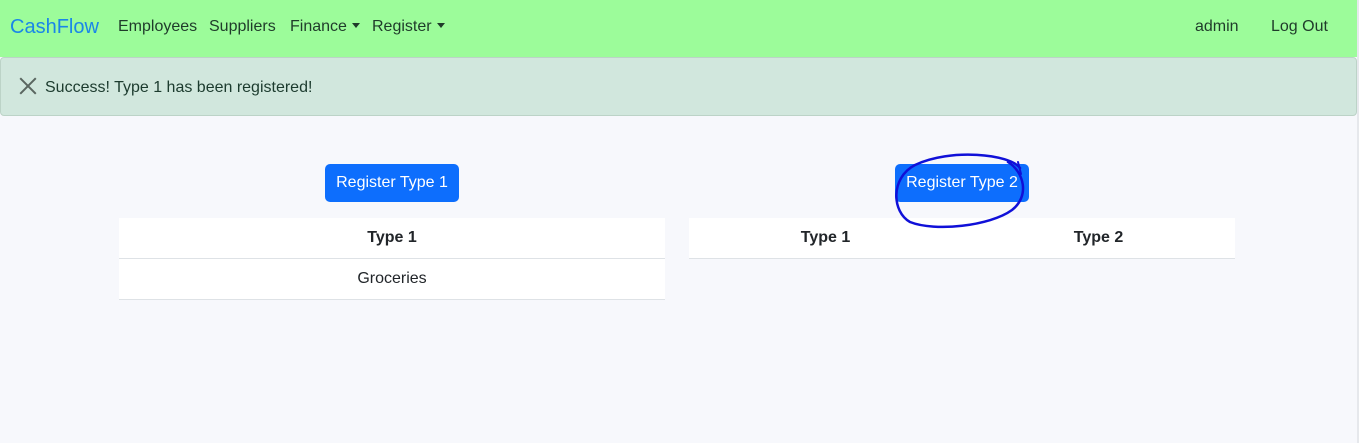 This screenshot has height=443, width=1359. What do you see at coordinates (678, 86) in the screenshot?
I see `success-alert: Success! Type 1 has been registered!` at bounding box center [678, 86].